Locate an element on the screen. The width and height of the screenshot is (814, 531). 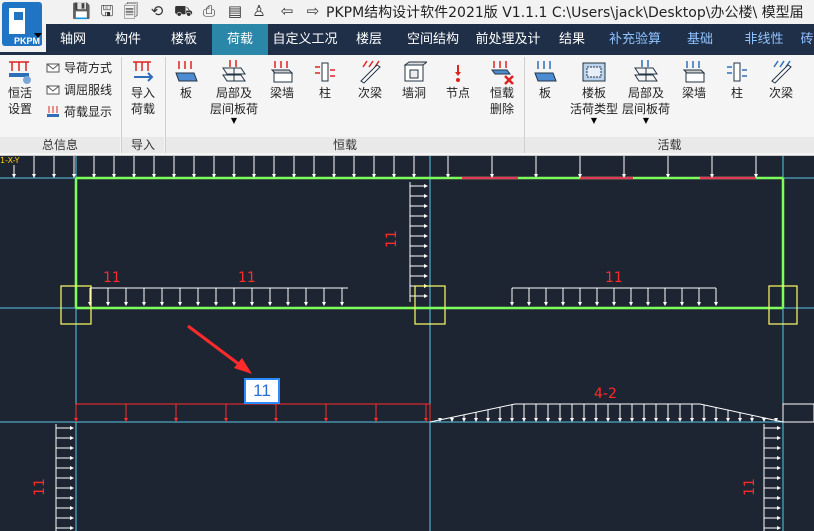
local-slab-load-icon is located at coordinates (234, 71).